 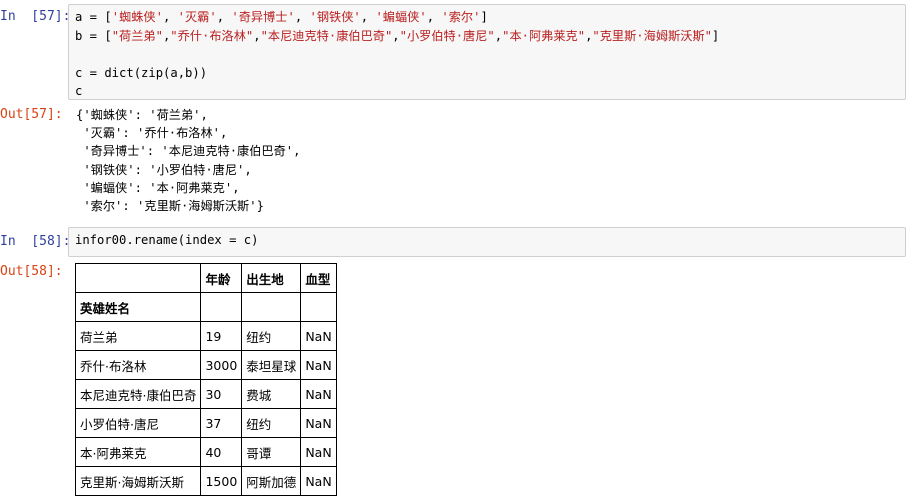 I want to click on code-string-token: '钢铁侠', so click(x=335, y=17).